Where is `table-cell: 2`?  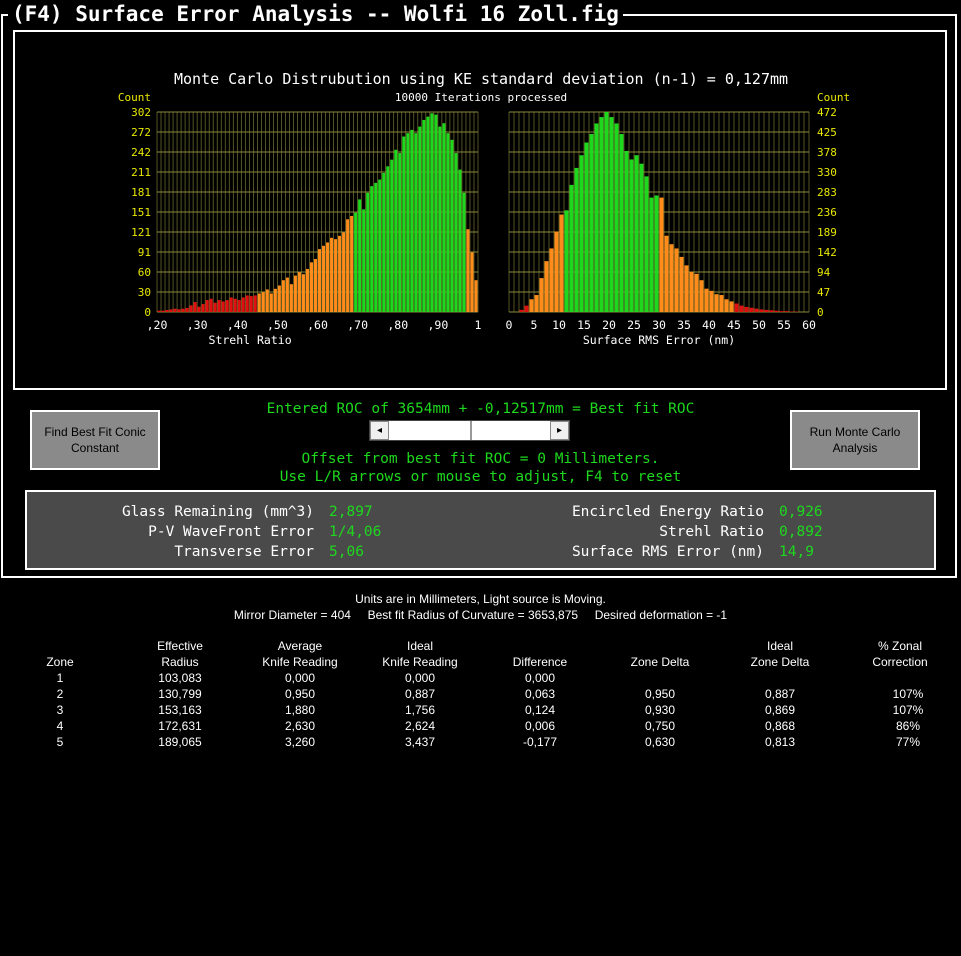
table-cell: 2 is located at coordinates (60, 694).